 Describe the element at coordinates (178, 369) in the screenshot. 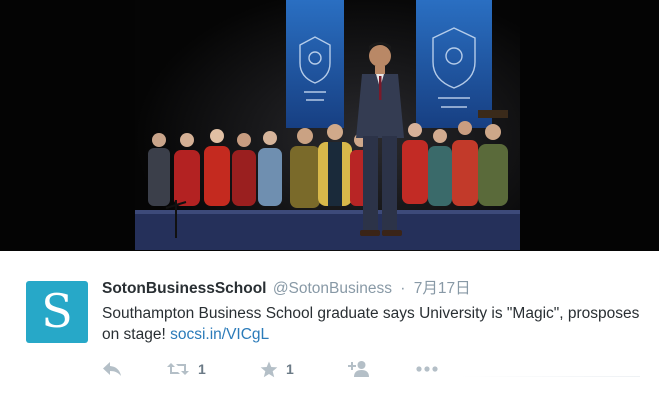

I see `retweet-icon` at that location.